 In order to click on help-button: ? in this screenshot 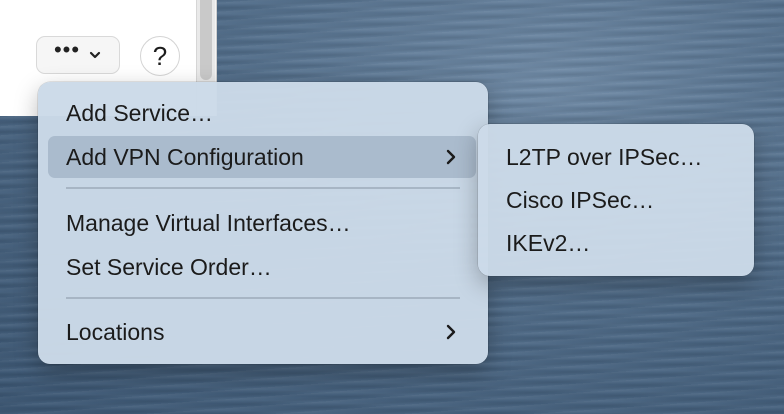, I will do `click(160, 56)`.